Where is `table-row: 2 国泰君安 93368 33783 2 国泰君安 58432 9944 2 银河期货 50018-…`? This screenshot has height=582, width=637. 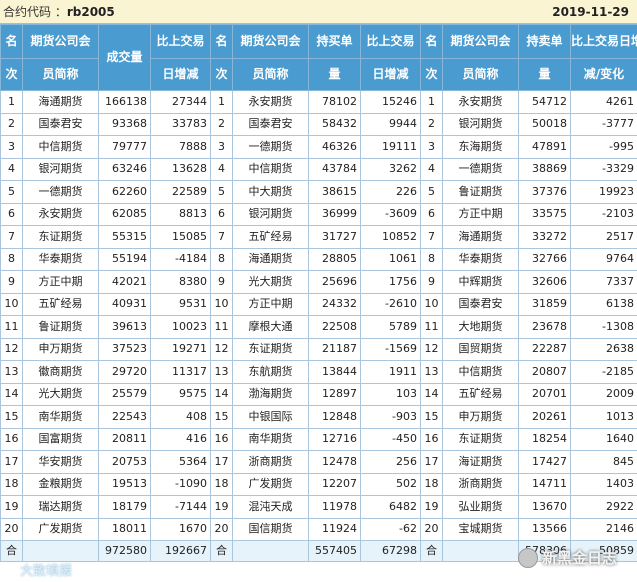 table-row: 2 国泰君安 93368 33783 2 国泰君安 58432 9944 2 银河期货 50018-… is located at coordinates (318, 124).